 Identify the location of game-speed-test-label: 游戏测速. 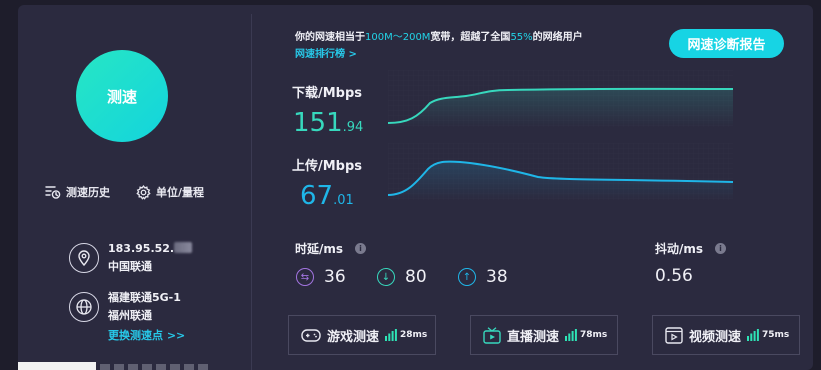
(353, 337).